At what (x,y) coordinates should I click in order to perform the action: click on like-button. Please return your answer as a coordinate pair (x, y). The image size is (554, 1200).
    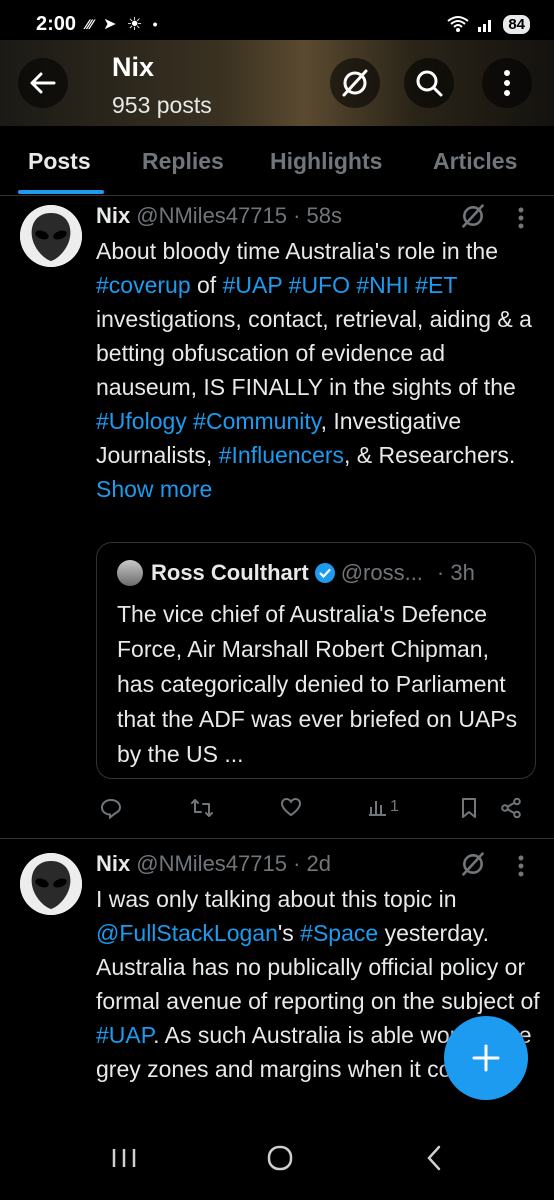
    Looking at the image, I should click on (291, 807).